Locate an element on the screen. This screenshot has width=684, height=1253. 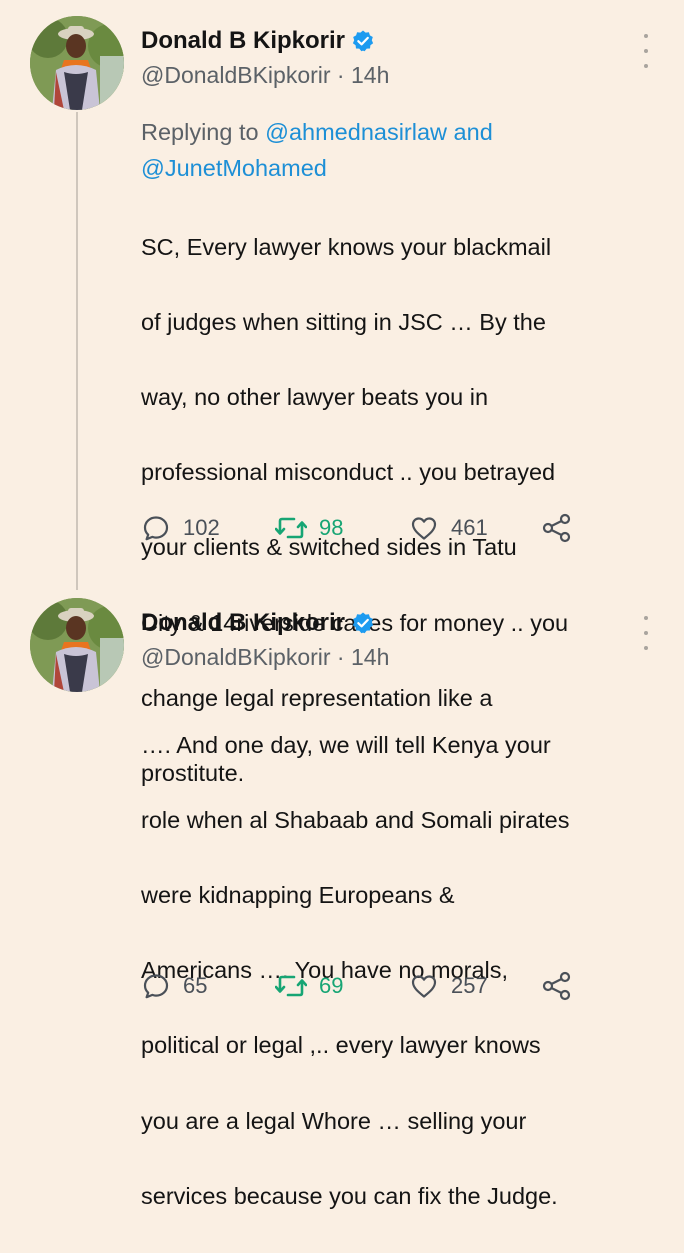
retweet-button: 98 is located at coordinates (309, 528).